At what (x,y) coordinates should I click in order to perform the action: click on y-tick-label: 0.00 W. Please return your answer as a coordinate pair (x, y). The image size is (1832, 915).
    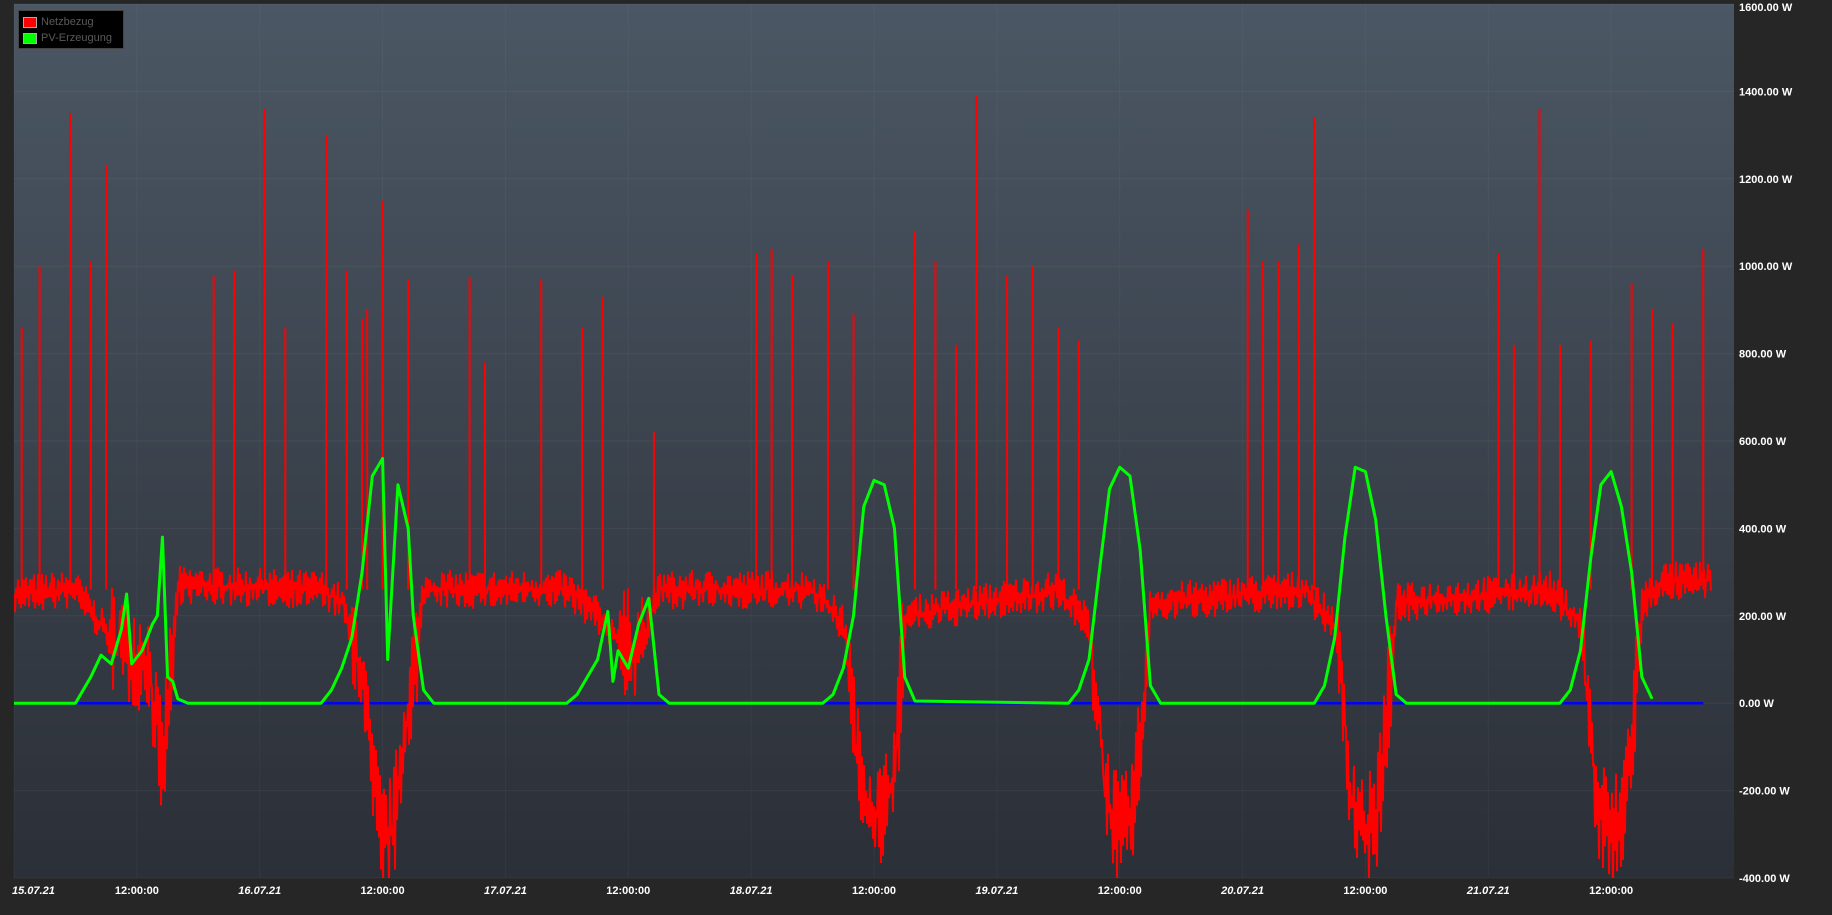
    Looking at the image, I should click on (1756, 704).